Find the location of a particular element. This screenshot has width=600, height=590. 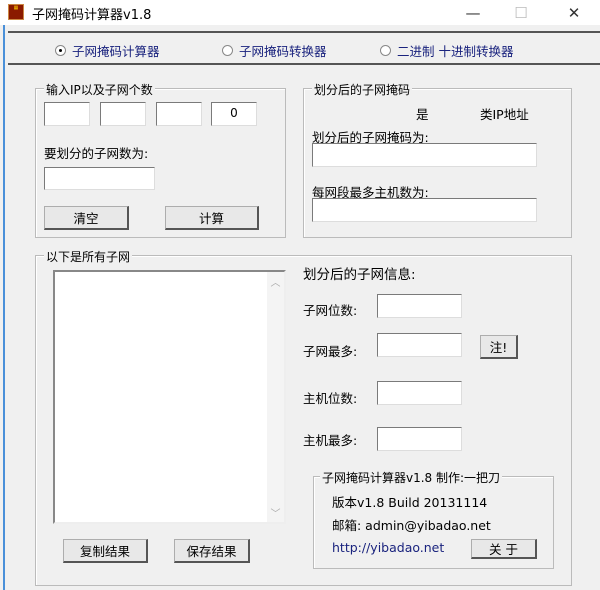

group-legend: 子网掩码计算器v1.8 制作:一把刀 is located at coordinates (411, 477).